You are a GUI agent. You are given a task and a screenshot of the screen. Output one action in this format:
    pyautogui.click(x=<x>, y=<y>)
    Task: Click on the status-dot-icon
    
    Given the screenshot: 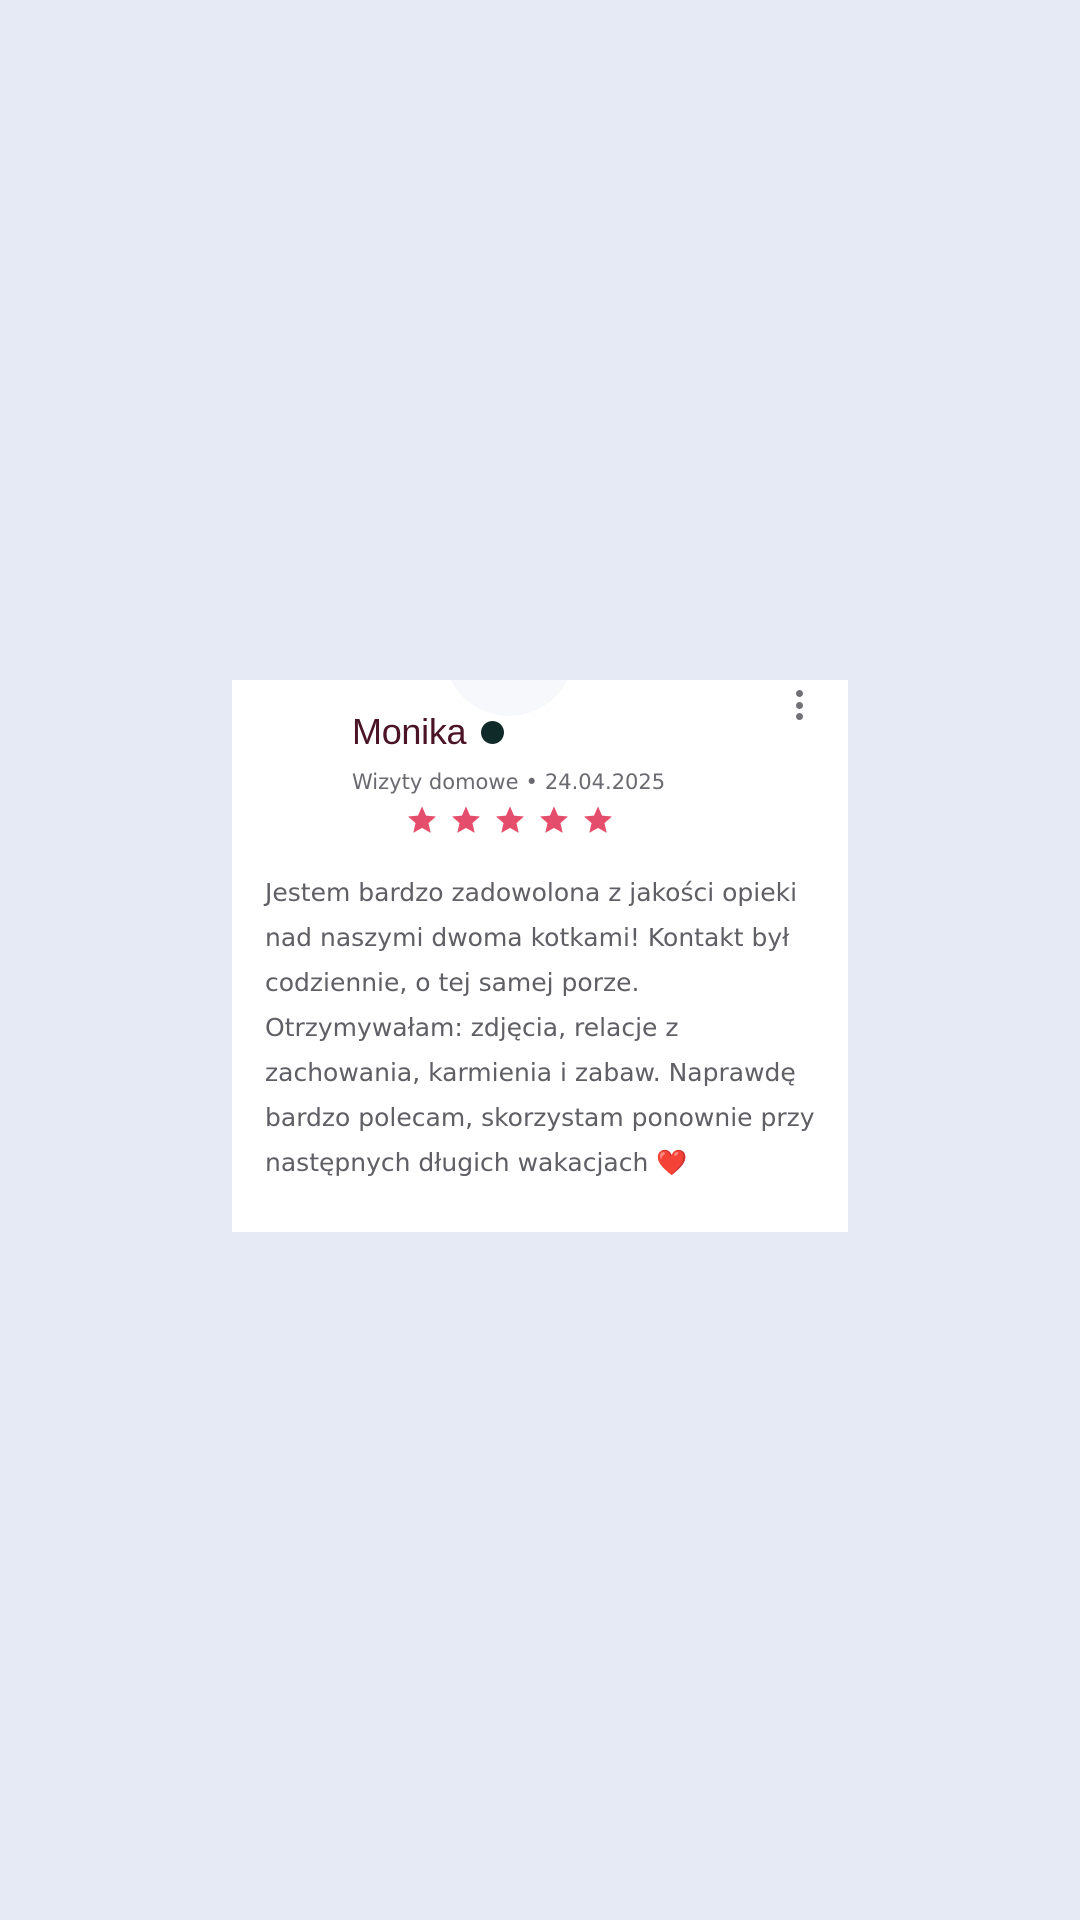 What is the action you would take?
    pyautogui.click(x=493, y=732)
    